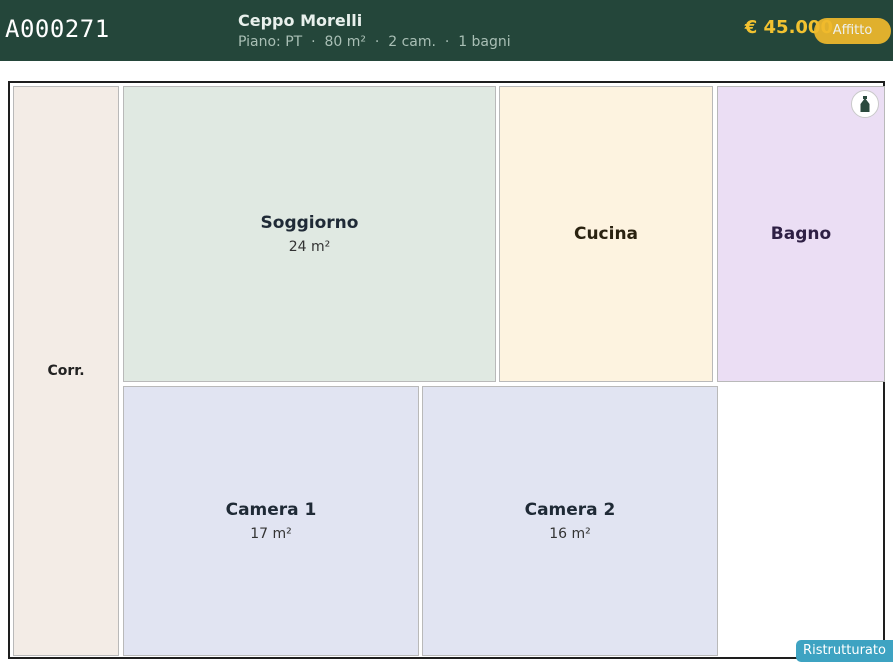  What do you see at coordinates (570, 534) in the screenshot?
I see `room-area: 16 m²` at bounding box center [570, 534].